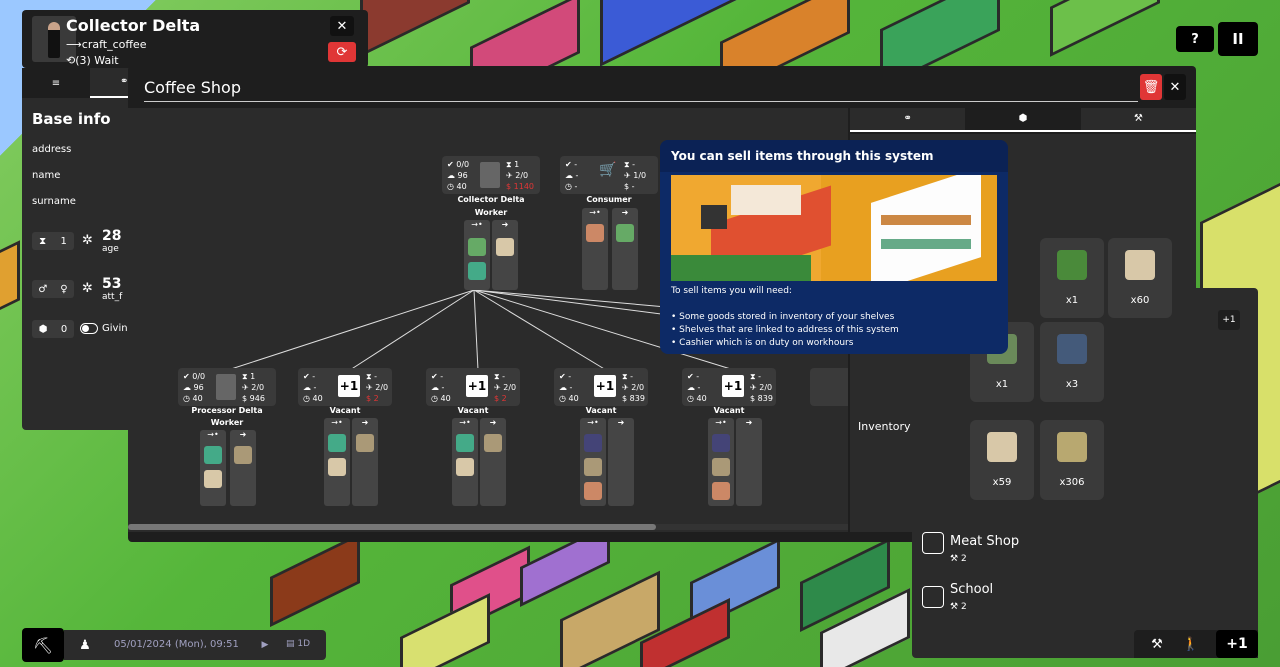 Image resolution: width=1280 pixels, height=667 pixels. Describe the element at coordinates (829, 387) in the screenshot. I see `node-card-partial` at that location.